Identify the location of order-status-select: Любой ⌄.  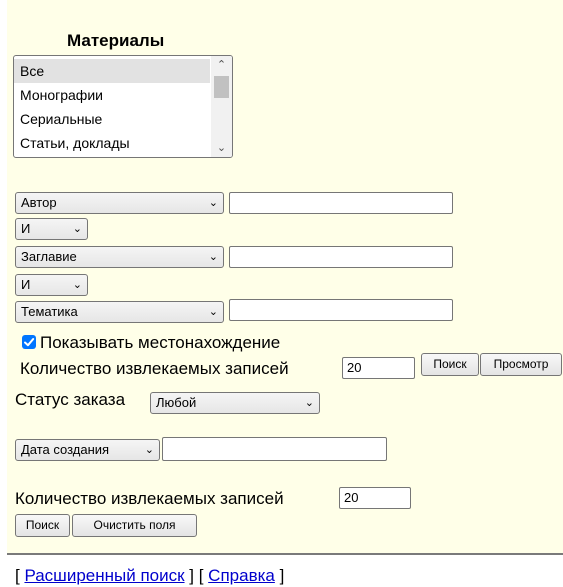
(235, 403).